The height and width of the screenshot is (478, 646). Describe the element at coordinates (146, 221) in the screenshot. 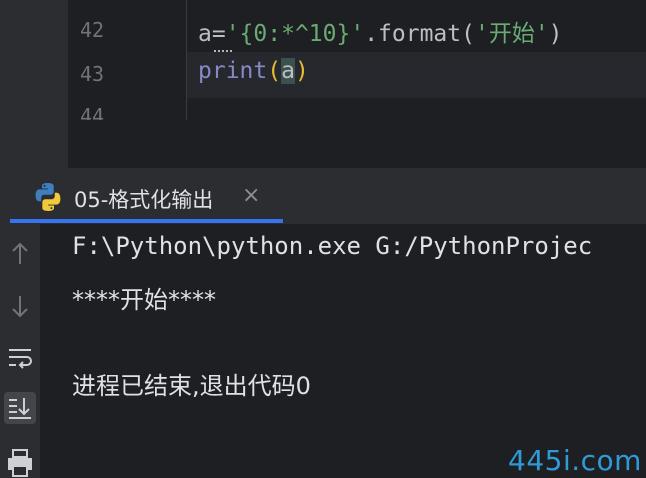

I see `active-tab-indicator` at that location.